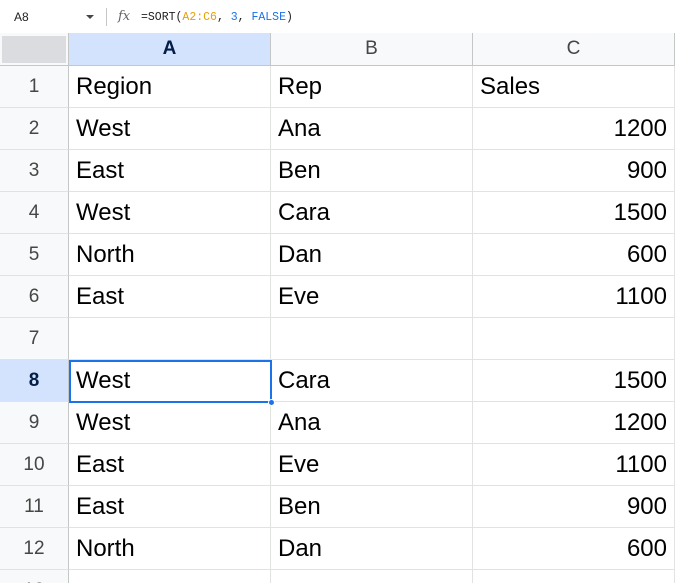  What do you see at coordinates (34, 339) in the screenshot?
I see `row-header-7: 7` at bounding box center [34, 339].